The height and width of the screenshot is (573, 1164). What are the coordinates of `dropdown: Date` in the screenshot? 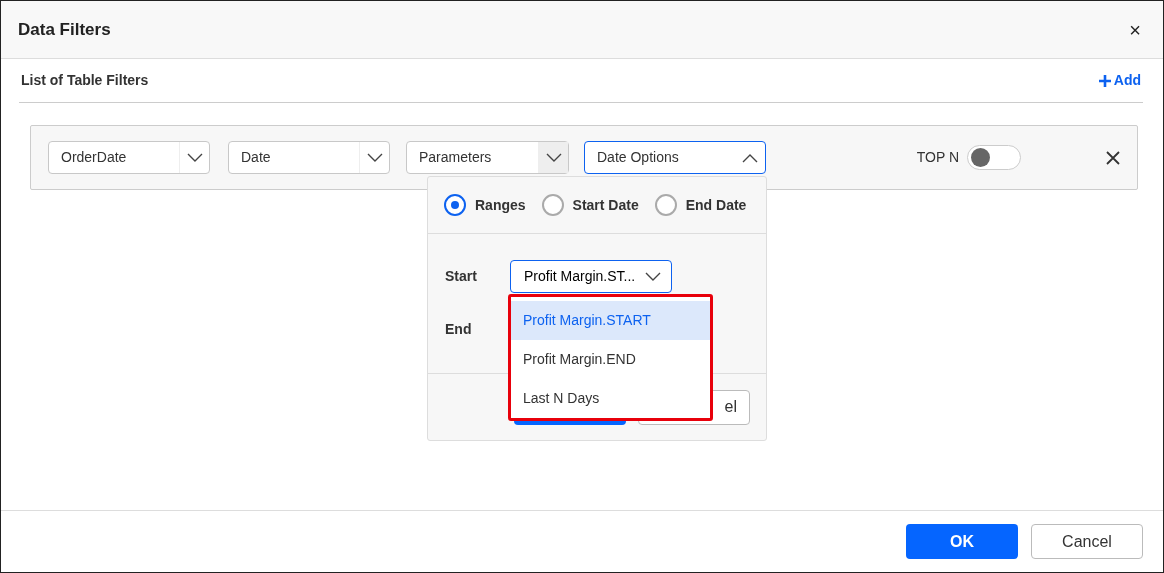 It's located at (309, 157).